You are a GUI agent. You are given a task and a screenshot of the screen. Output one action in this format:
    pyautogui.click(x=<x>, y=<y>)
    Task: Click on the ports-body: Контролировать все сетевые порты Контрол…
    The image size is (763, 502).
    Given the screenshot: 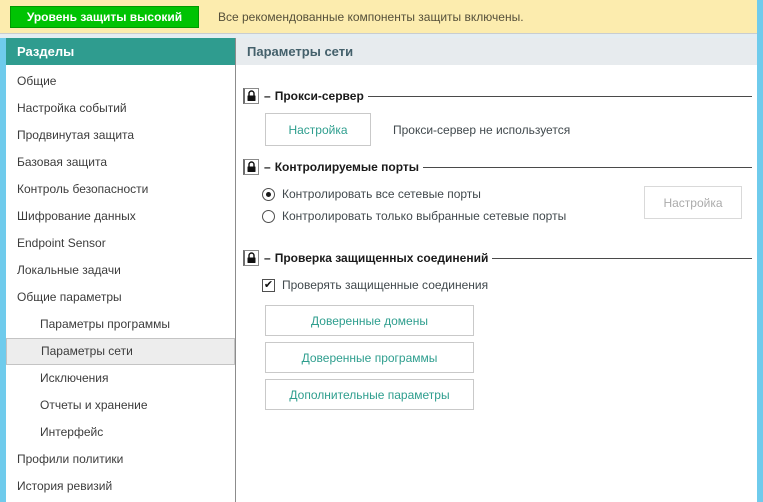 What is the action you would take?
    pyautogui.click(x=508, y=209)
    